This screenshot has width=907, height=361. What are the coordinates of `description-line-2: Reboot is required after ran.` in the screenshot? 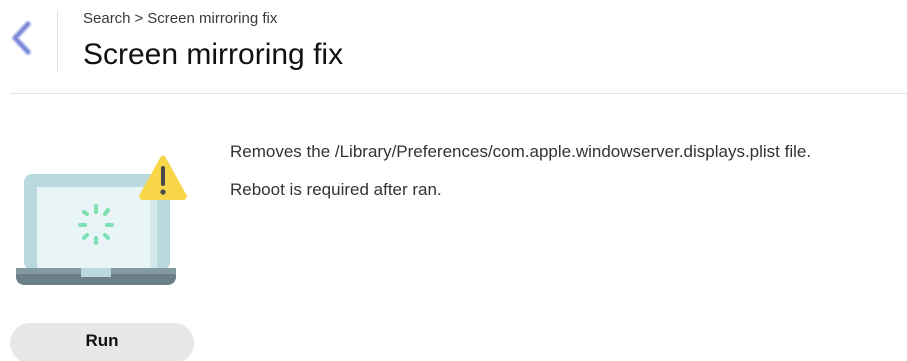 It's located at (336, 189).